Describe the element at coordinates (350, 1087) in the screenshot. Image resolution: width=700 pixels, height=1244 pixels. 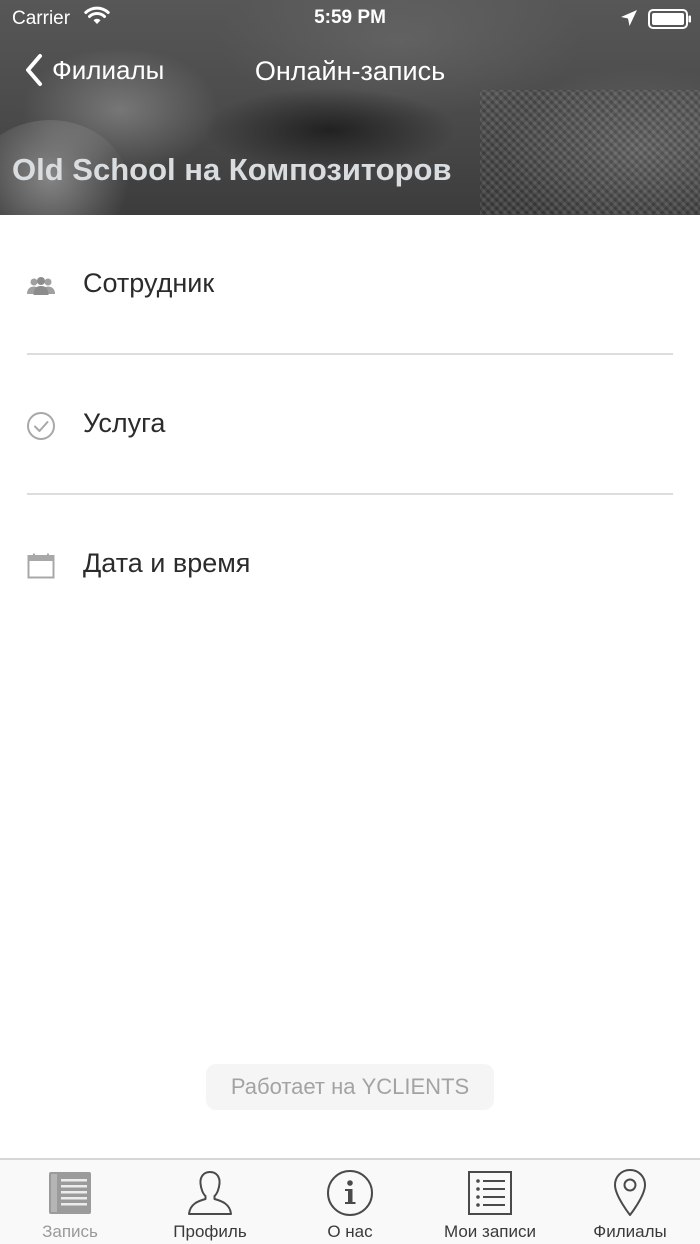
I see `powered-by-link: Работает на YCLIENTS` at that location.